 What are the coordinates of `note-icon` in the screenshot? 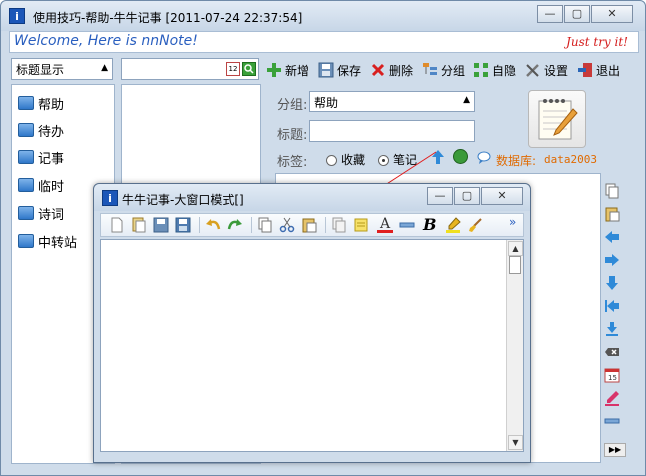 It's located at (361, 226).